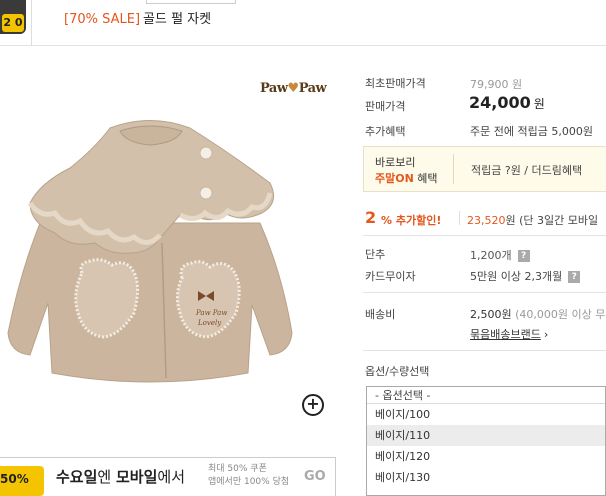 The width and height of the screenshot is (606, 496). Describe the element at coordinates (406, 178) in the screenshot. I see `benefit-box-subtitle: 주말ON 혜택` at that location.